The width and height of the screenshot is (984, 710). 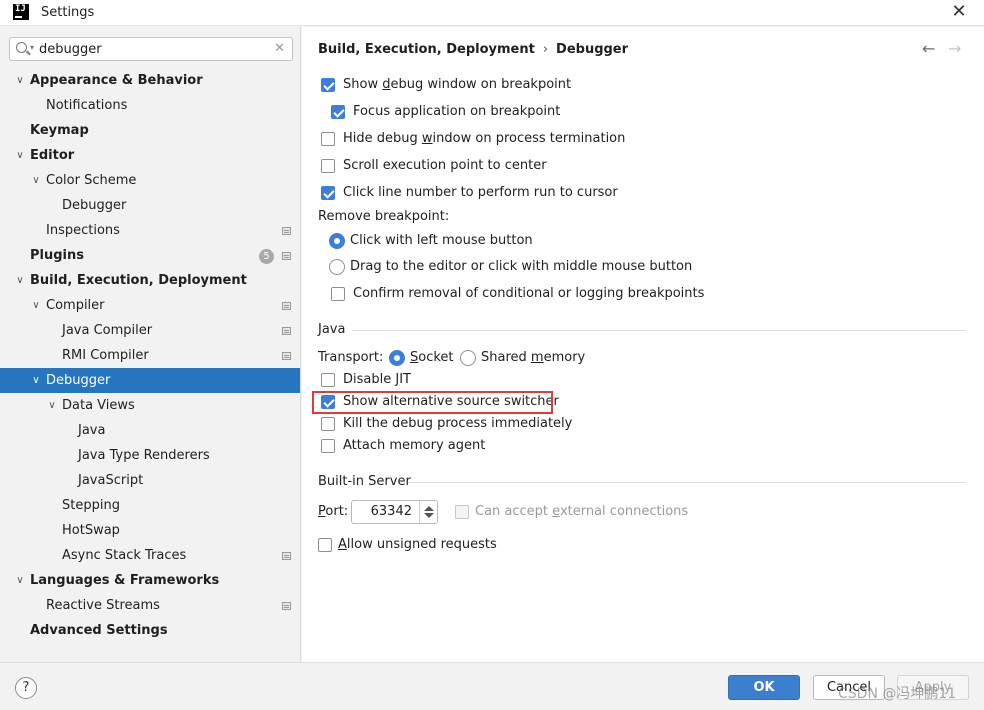 I want to click on watermark: CSDN @冯坤鹏11, so click(x=897, y=694).